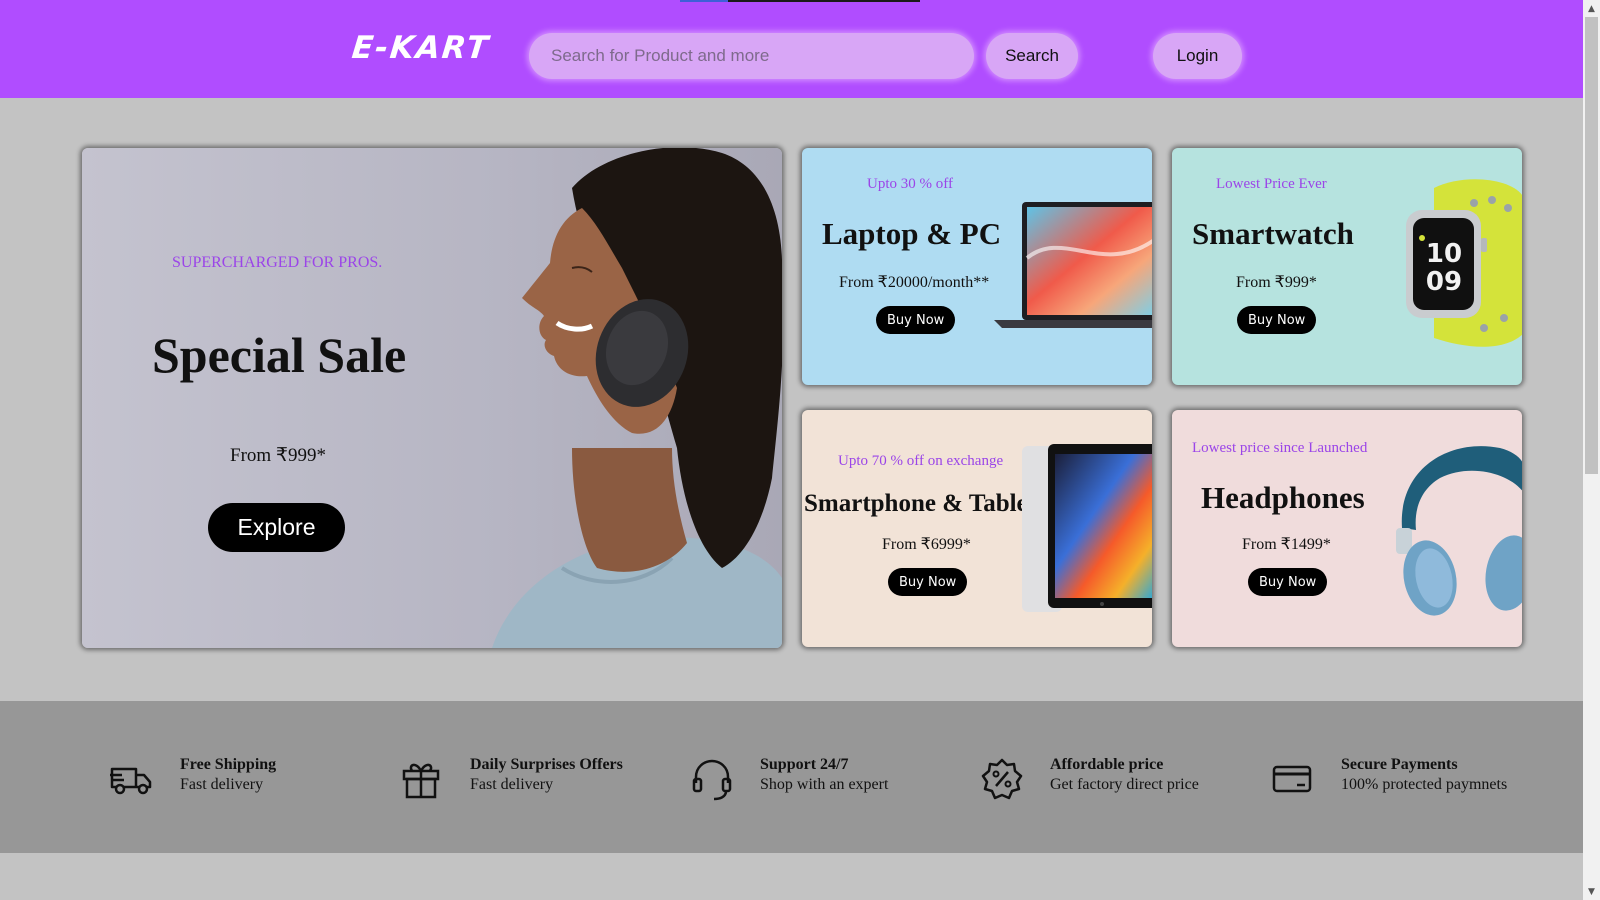 Image resolution: width=1600 pixels, height=900 pixels. What do you see at coordinates (1464, 263) in the screenshot?
I see `smartwatch-image: 10 09` at bounding box center [1464, 263].